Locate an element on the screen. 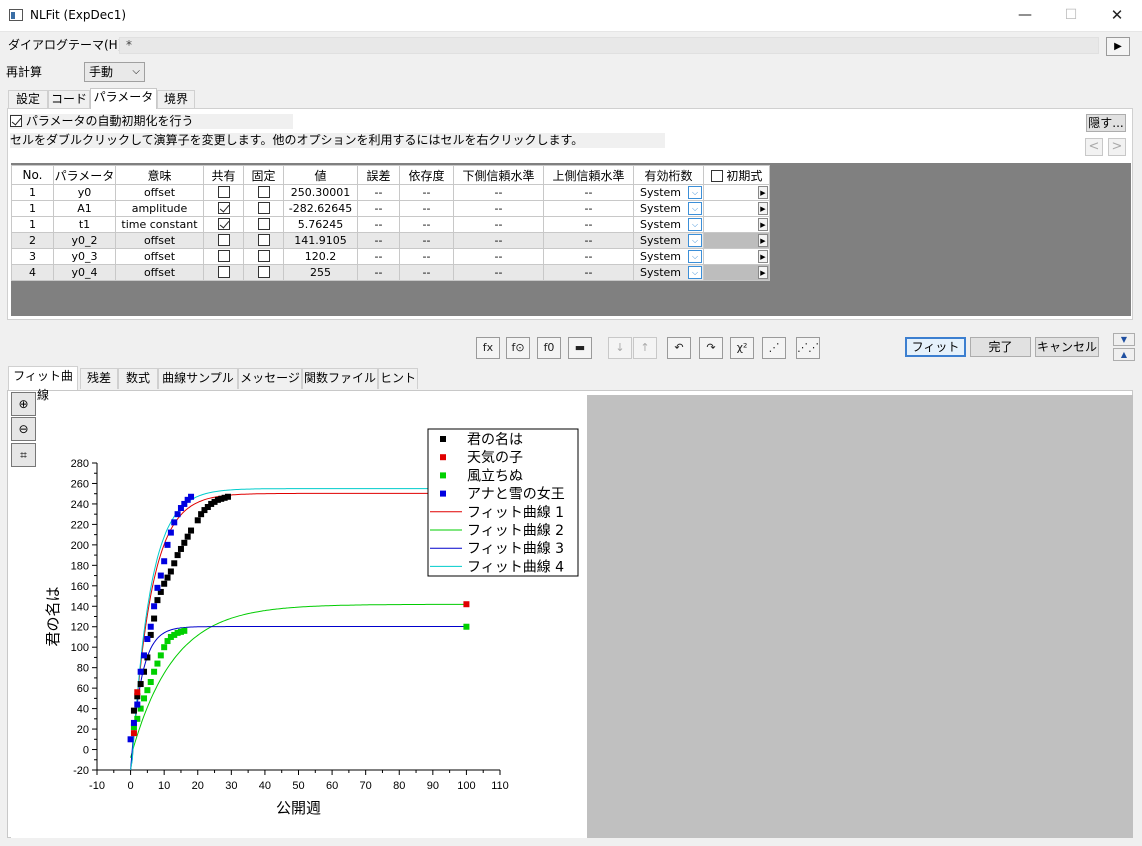  x-tick-label: 90 is located at coordinates (433, 786).